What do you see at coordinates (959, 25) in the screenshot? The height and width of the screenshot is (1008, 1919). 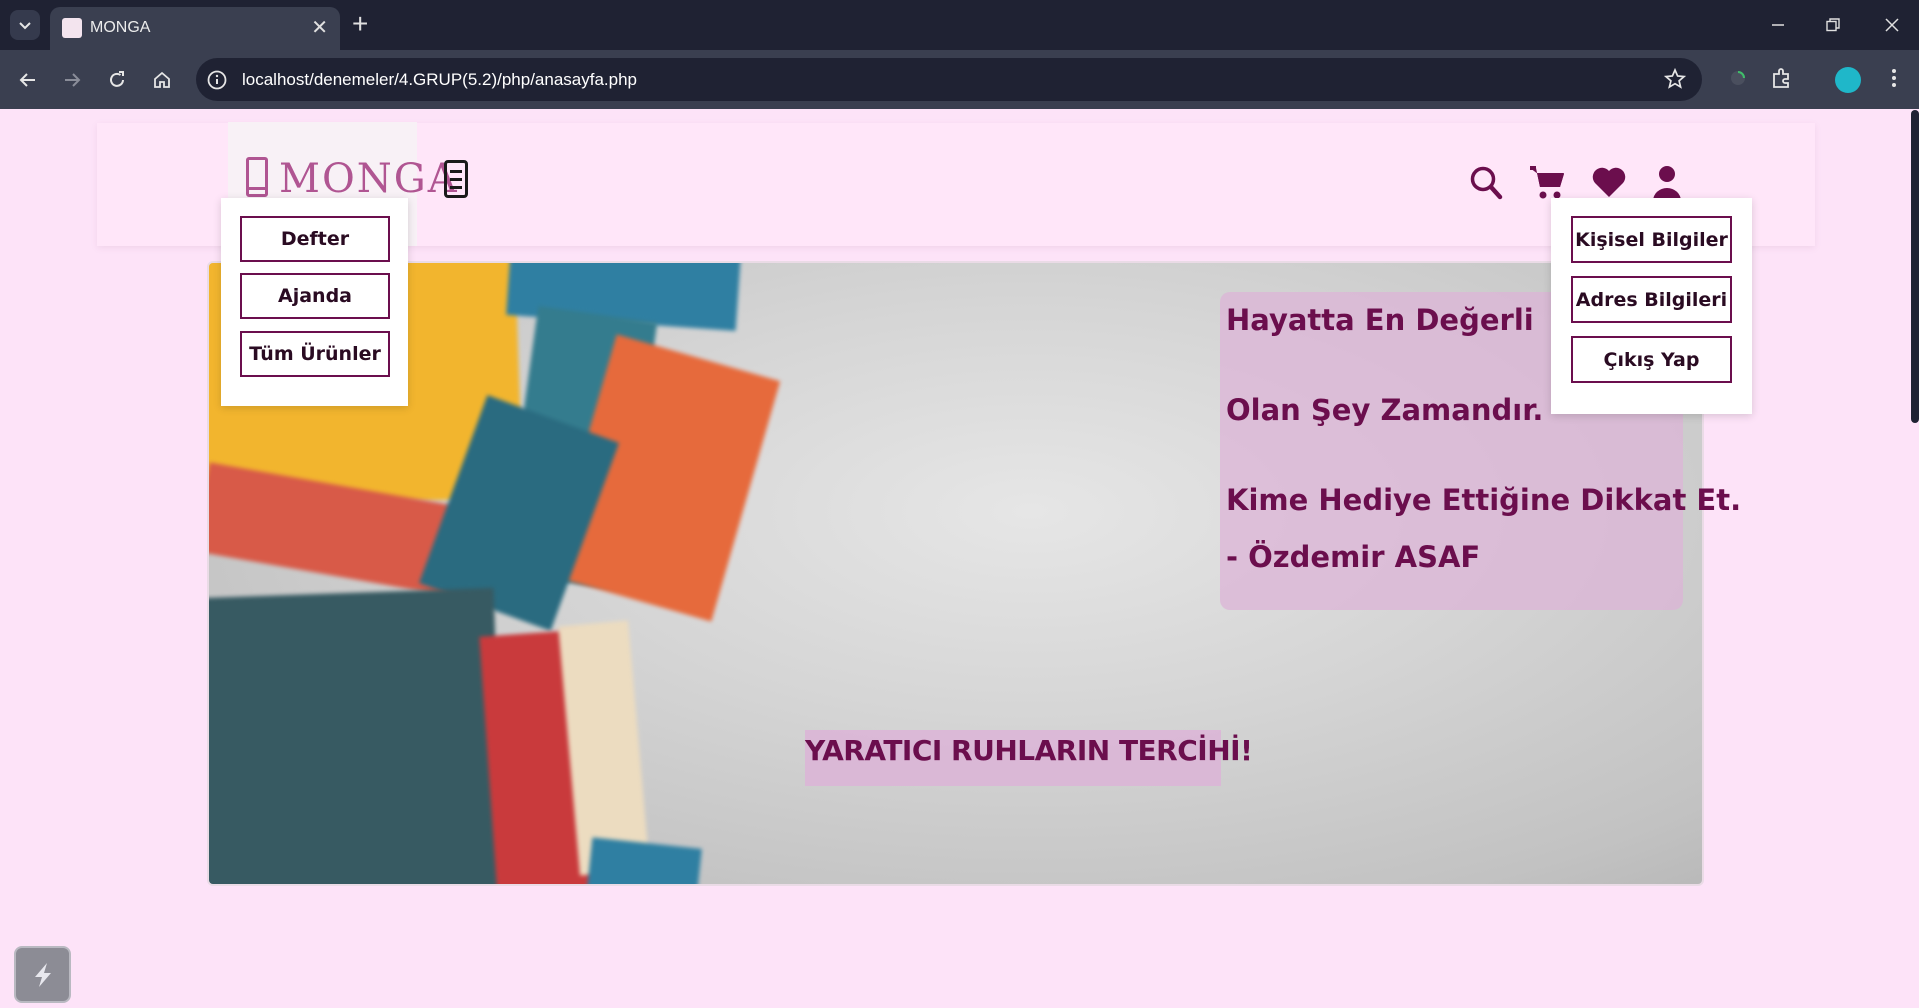 I see `browser-tab-bar: MONGA ✕ +` at bounding box center [959, 25].